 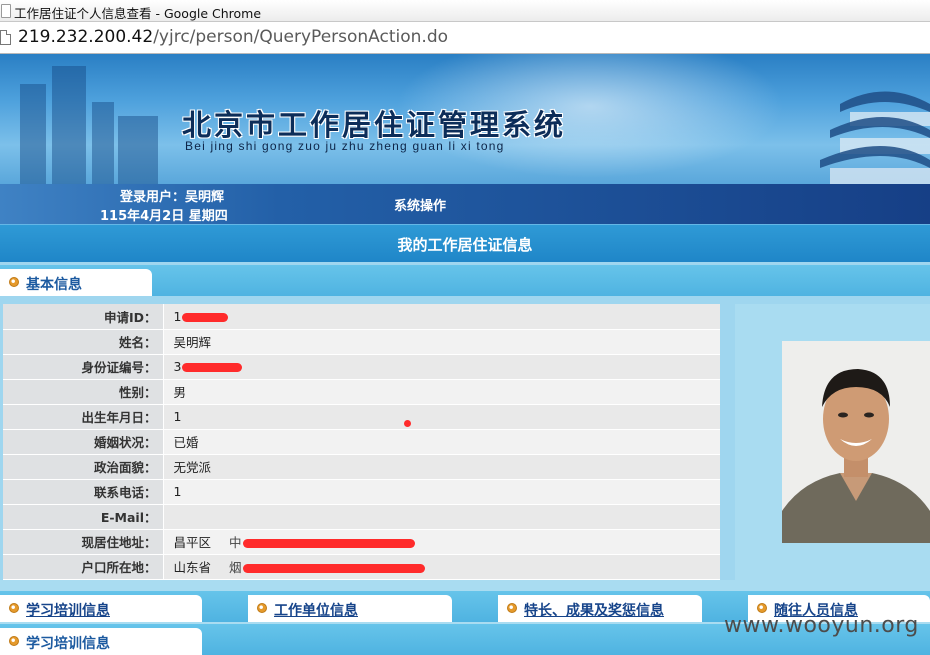 What do you see at coordinates (83, 442) in the screenshot?
I see `info-label: 婚姻状况：` at bounding box center [83, 442].